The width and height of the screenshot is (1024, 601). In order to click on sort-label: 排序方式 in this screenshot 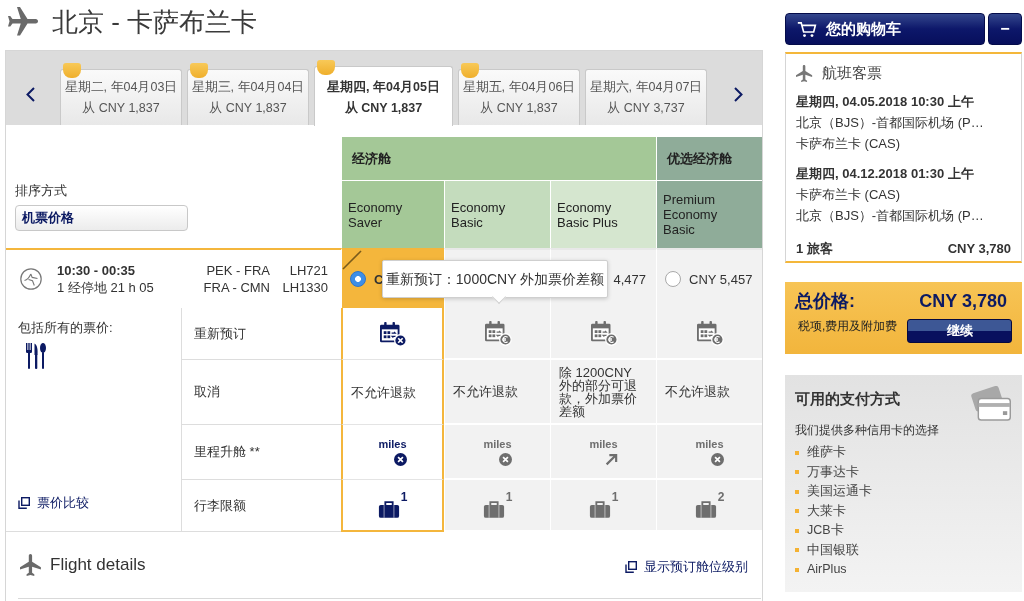, I will do `click(41, 191)`.